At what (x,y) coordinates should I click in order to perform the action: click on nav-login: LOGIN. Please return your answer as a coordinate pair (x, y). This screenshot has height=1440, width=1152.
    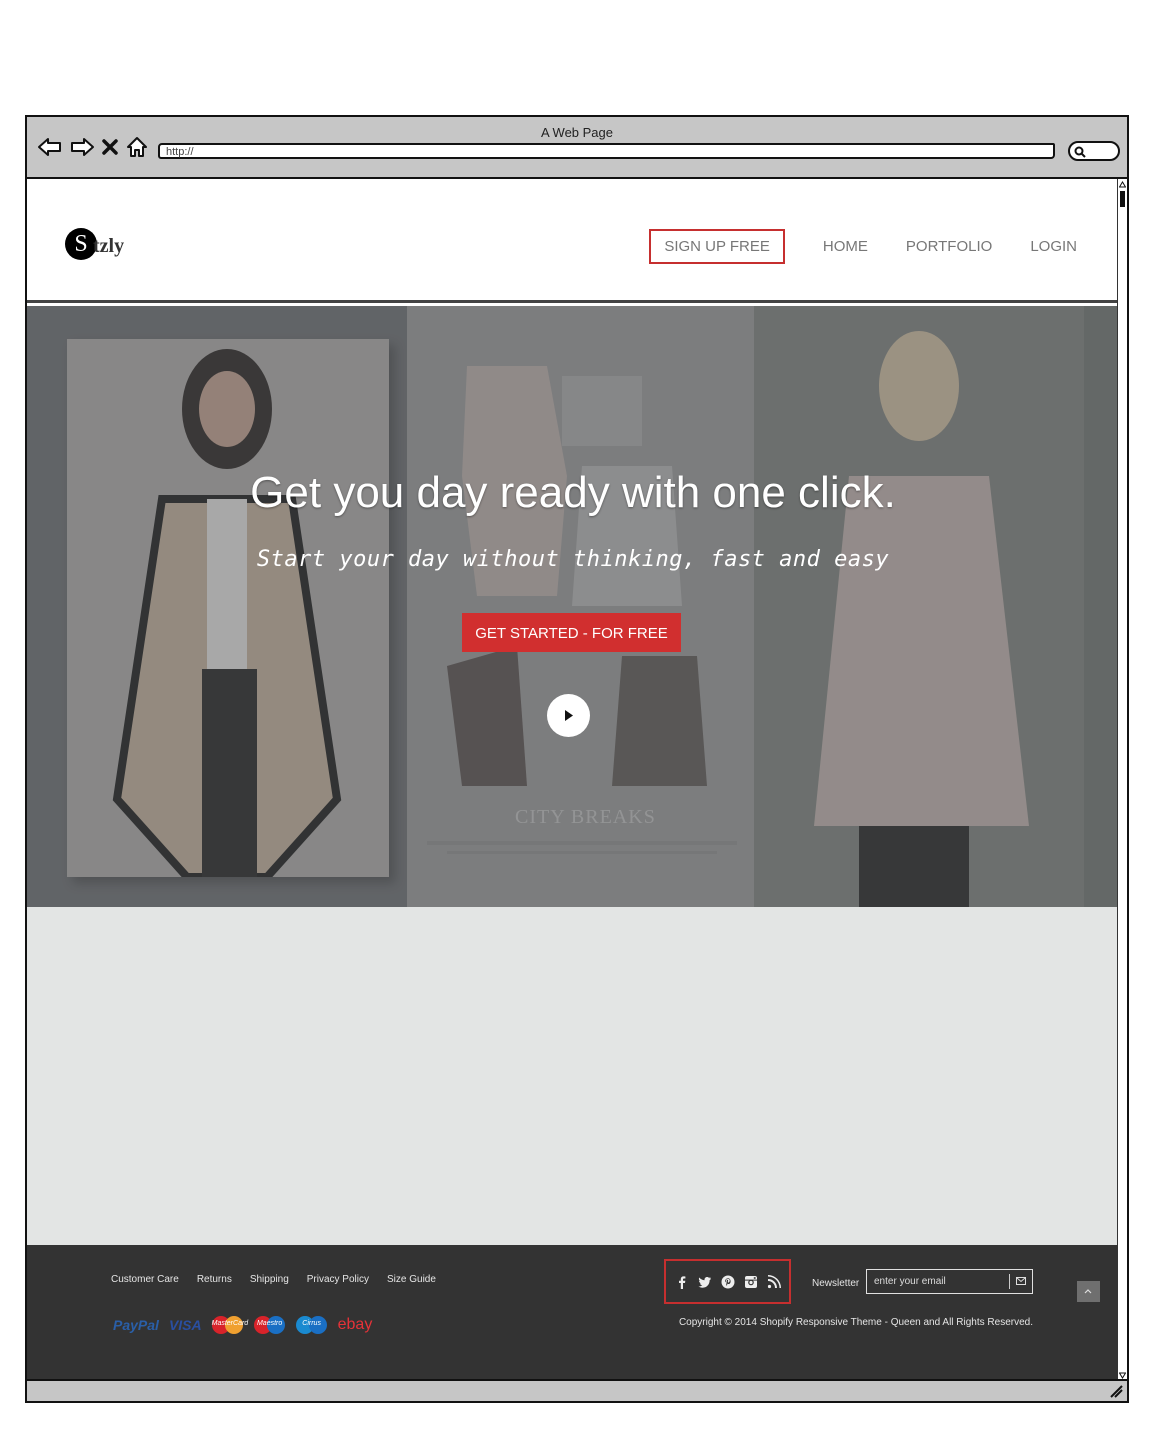
    Looking at the image, I should click on (1053, 246).